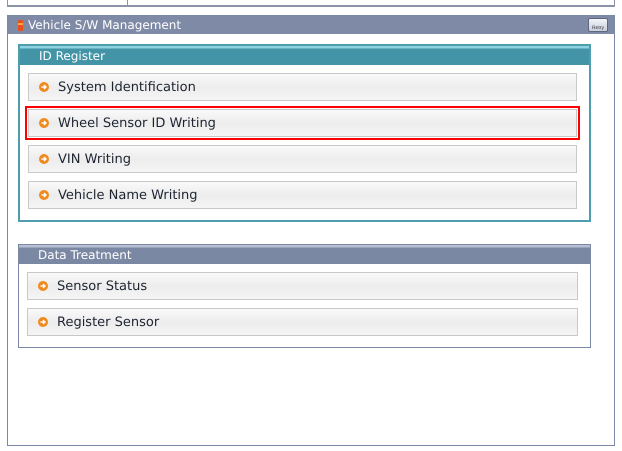 The height and width of the screenshot is (451, 622). Describe the element at coordinates (302, 322) in the screenshot. I see `menu-item: Register Sensor` at that location.